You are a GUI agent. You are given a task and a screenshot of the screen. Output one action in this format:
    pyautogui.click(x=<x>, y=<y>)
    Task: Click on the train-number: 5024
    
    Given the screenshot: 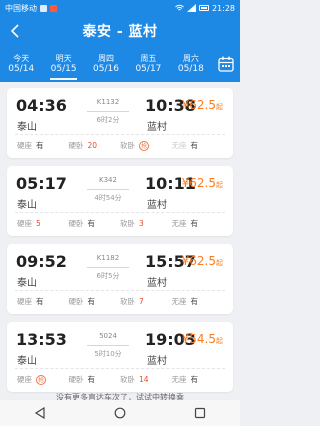 What is the action you would take?
    pyautogui.click(x=108, y=336)
    